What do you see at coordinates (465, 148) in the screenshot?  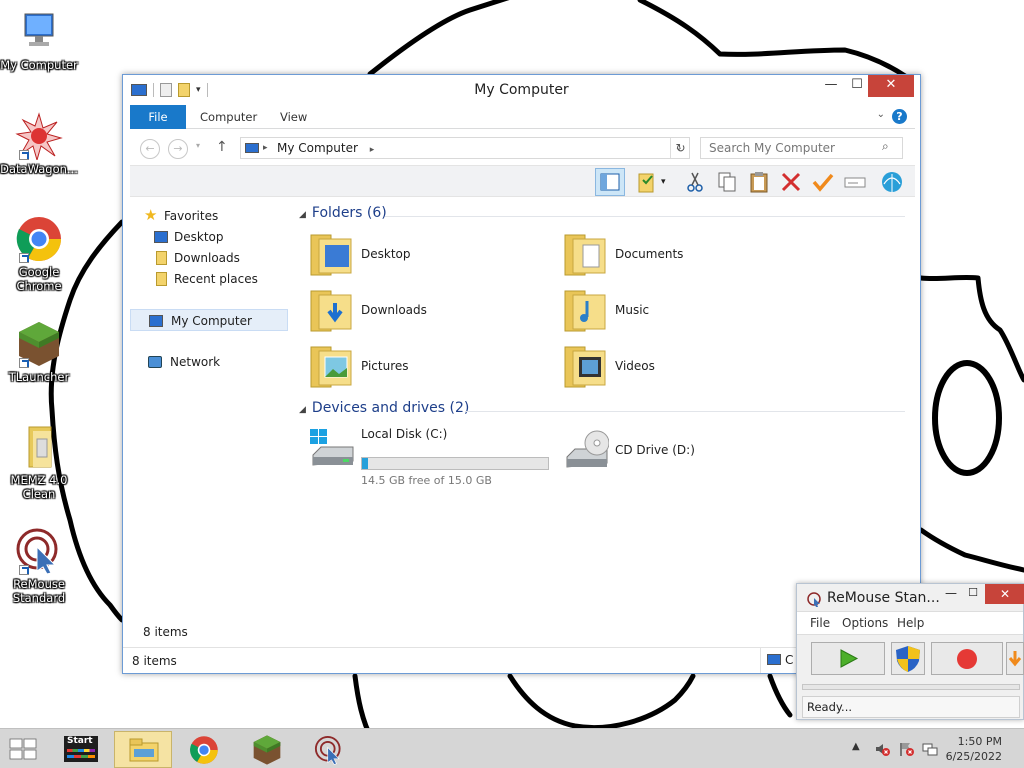 I see `address-bar: ▸ My Computer ▸ ⌄` at bounding box center [465, 148].